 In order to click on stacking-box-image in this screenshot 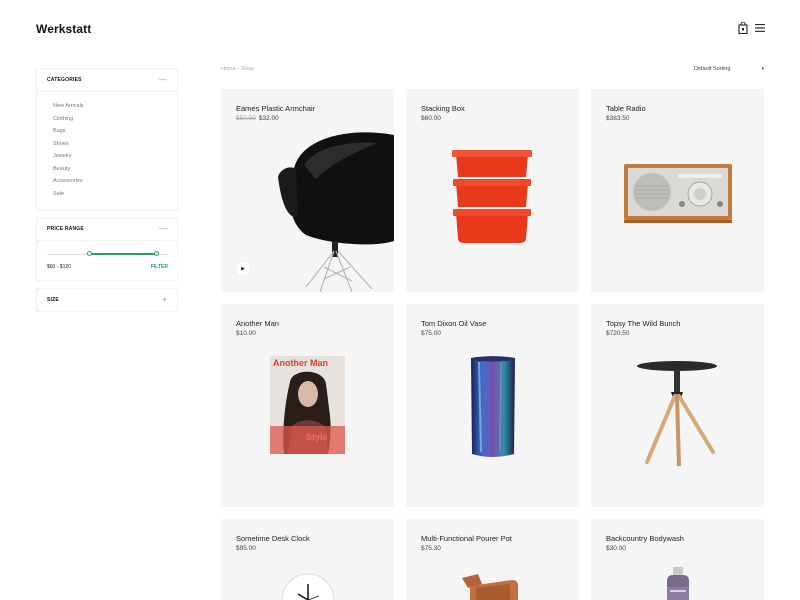, I will do `click(492, 196)`.